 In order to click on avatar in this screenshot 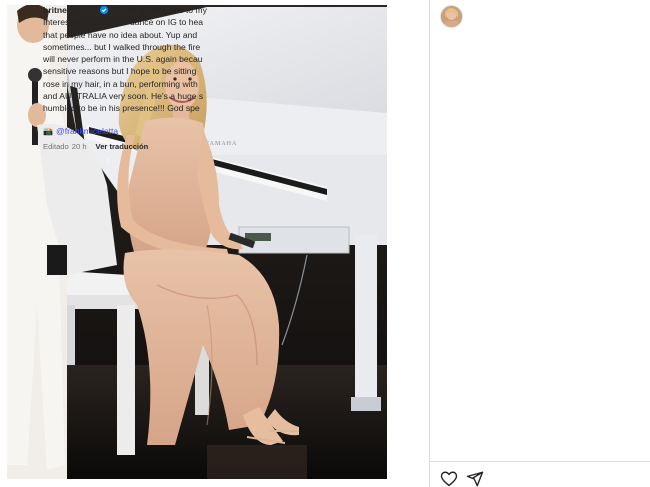, I will do `click(451, 16)`.